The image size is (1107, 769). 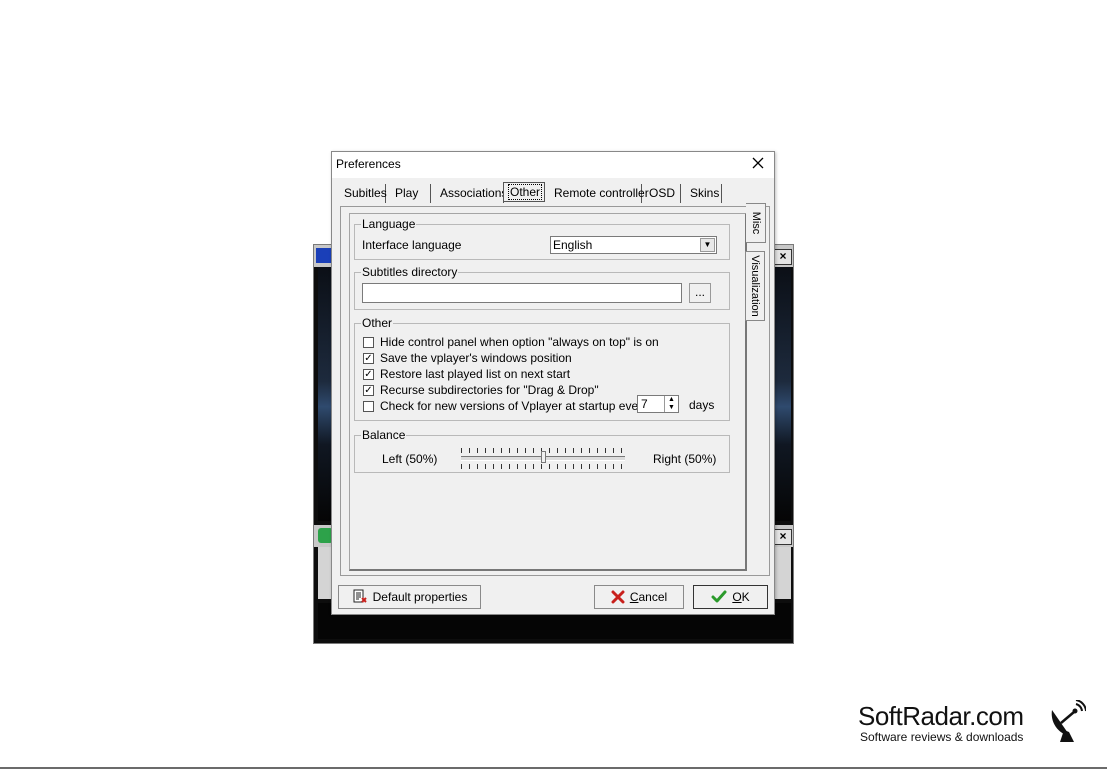 What do you see at coordinates (542, 238) in the screenshot?
I see `language-group: Language Interface language English ▼` at bounding box center [542, 238].